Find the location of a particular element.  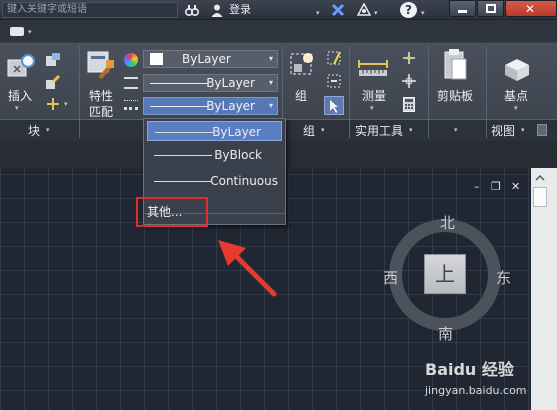

a360-icon is located at coordinates (364, 9).